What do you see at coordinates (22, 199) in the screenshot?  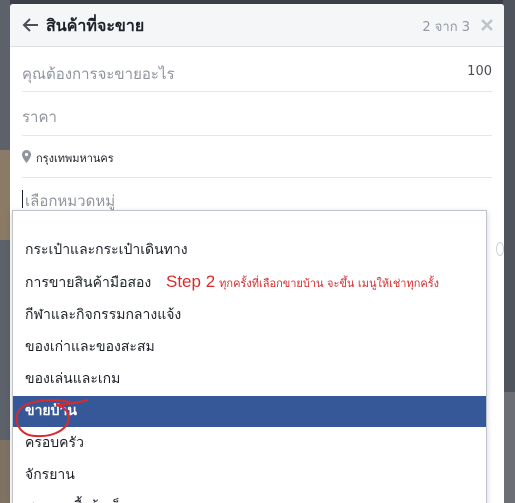 I see `text-caret` at bounding box center [22, 199].